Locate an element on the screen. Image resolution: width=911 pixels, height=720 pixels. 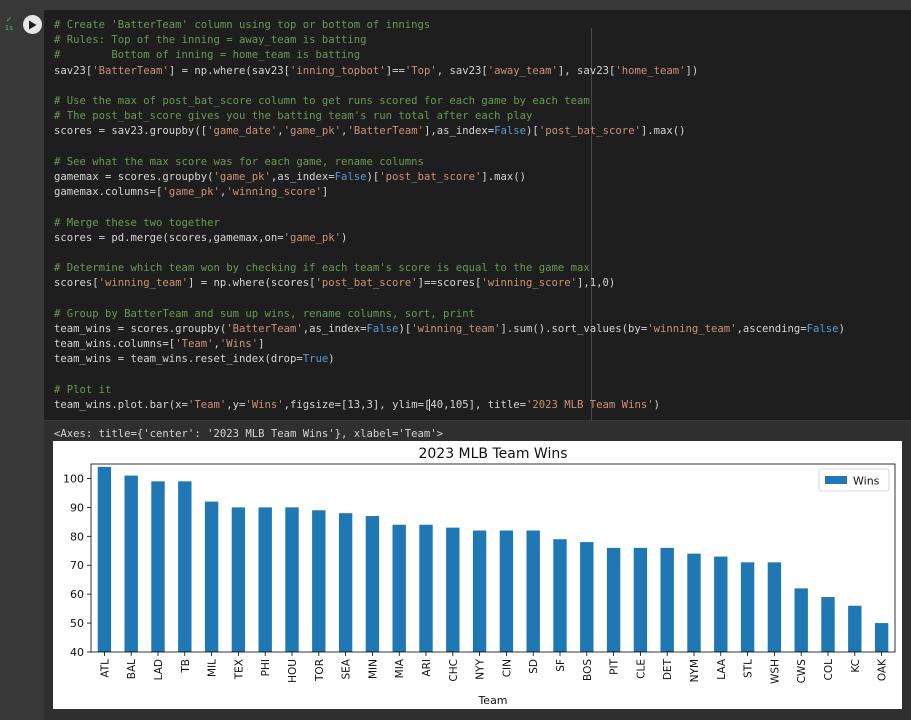
x-tick-label: MIA is located at coordinates (400, 668).